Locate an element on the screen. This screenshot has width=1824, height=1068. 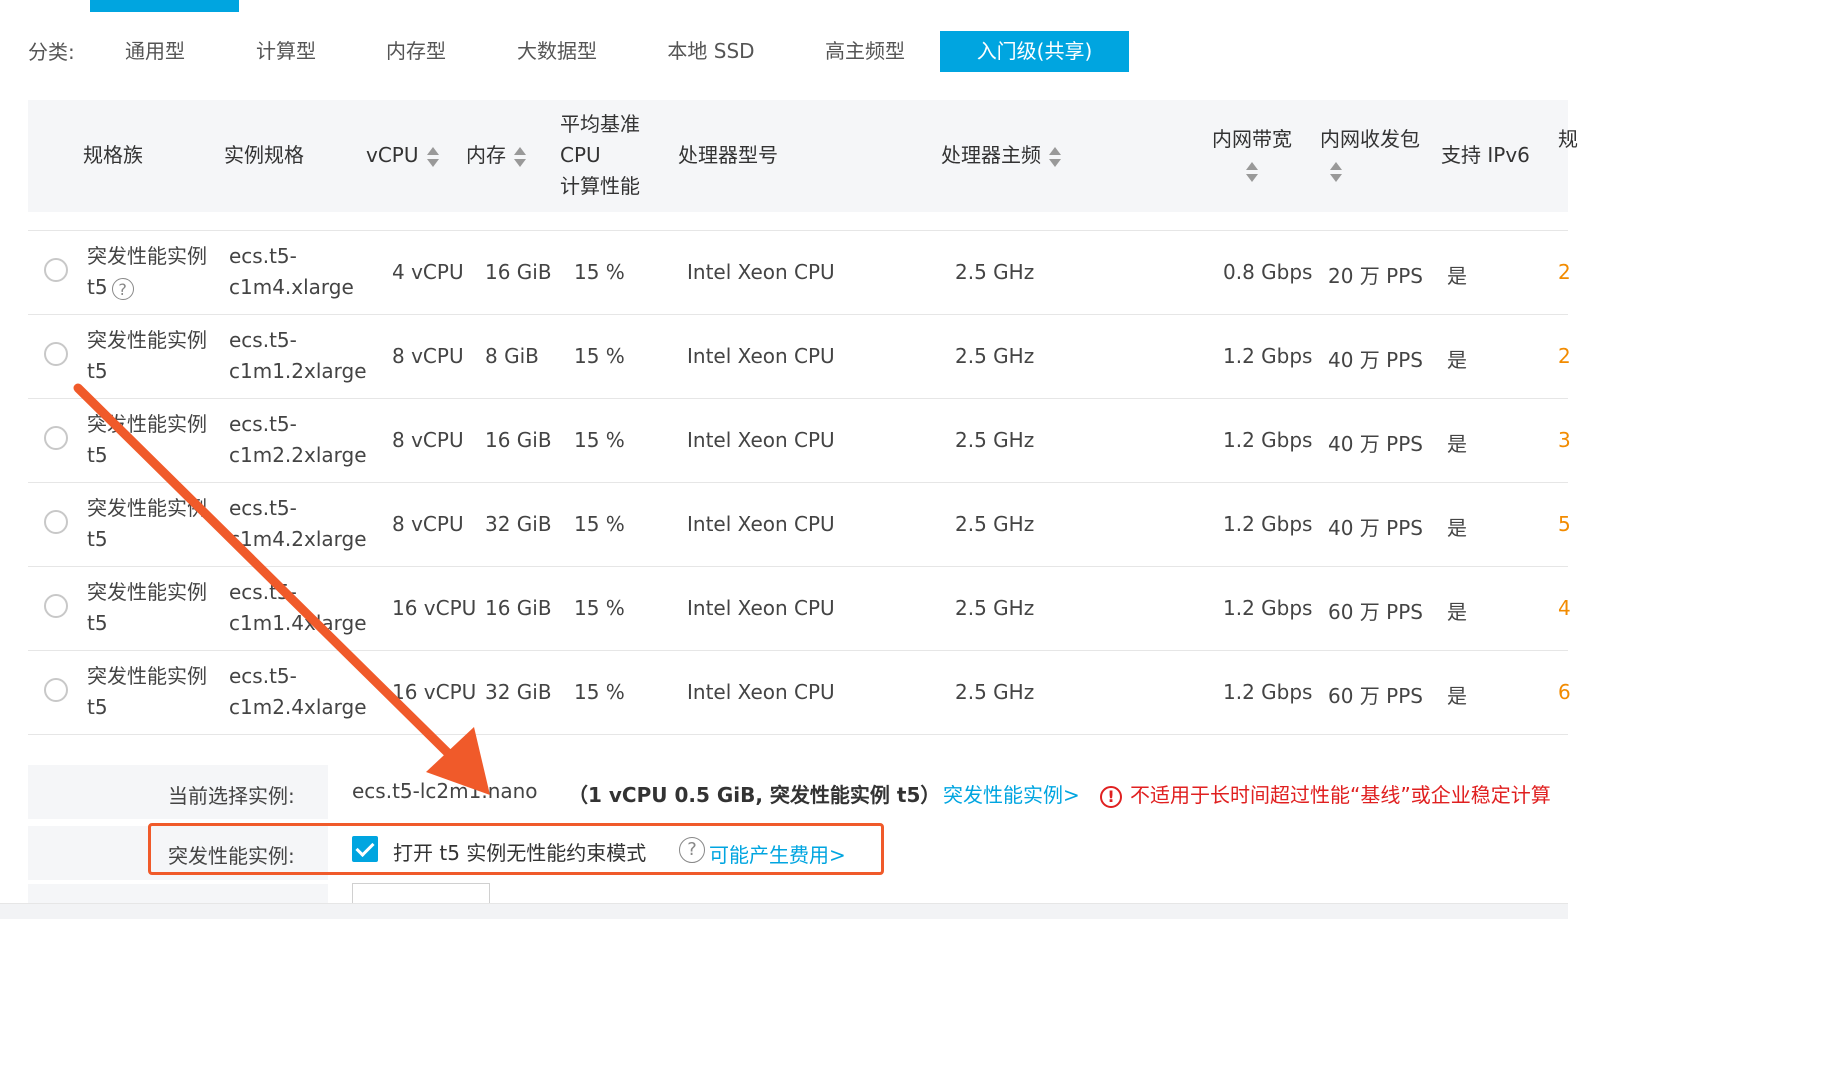
selection-label: 当前选择实例: is located at coordinates (231, 796).